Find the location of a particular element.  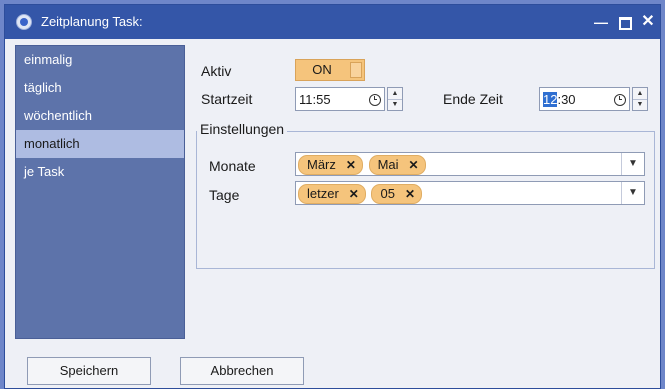

endzeit-spinner: ▲ ▼ is located at coordinates (640, 99).